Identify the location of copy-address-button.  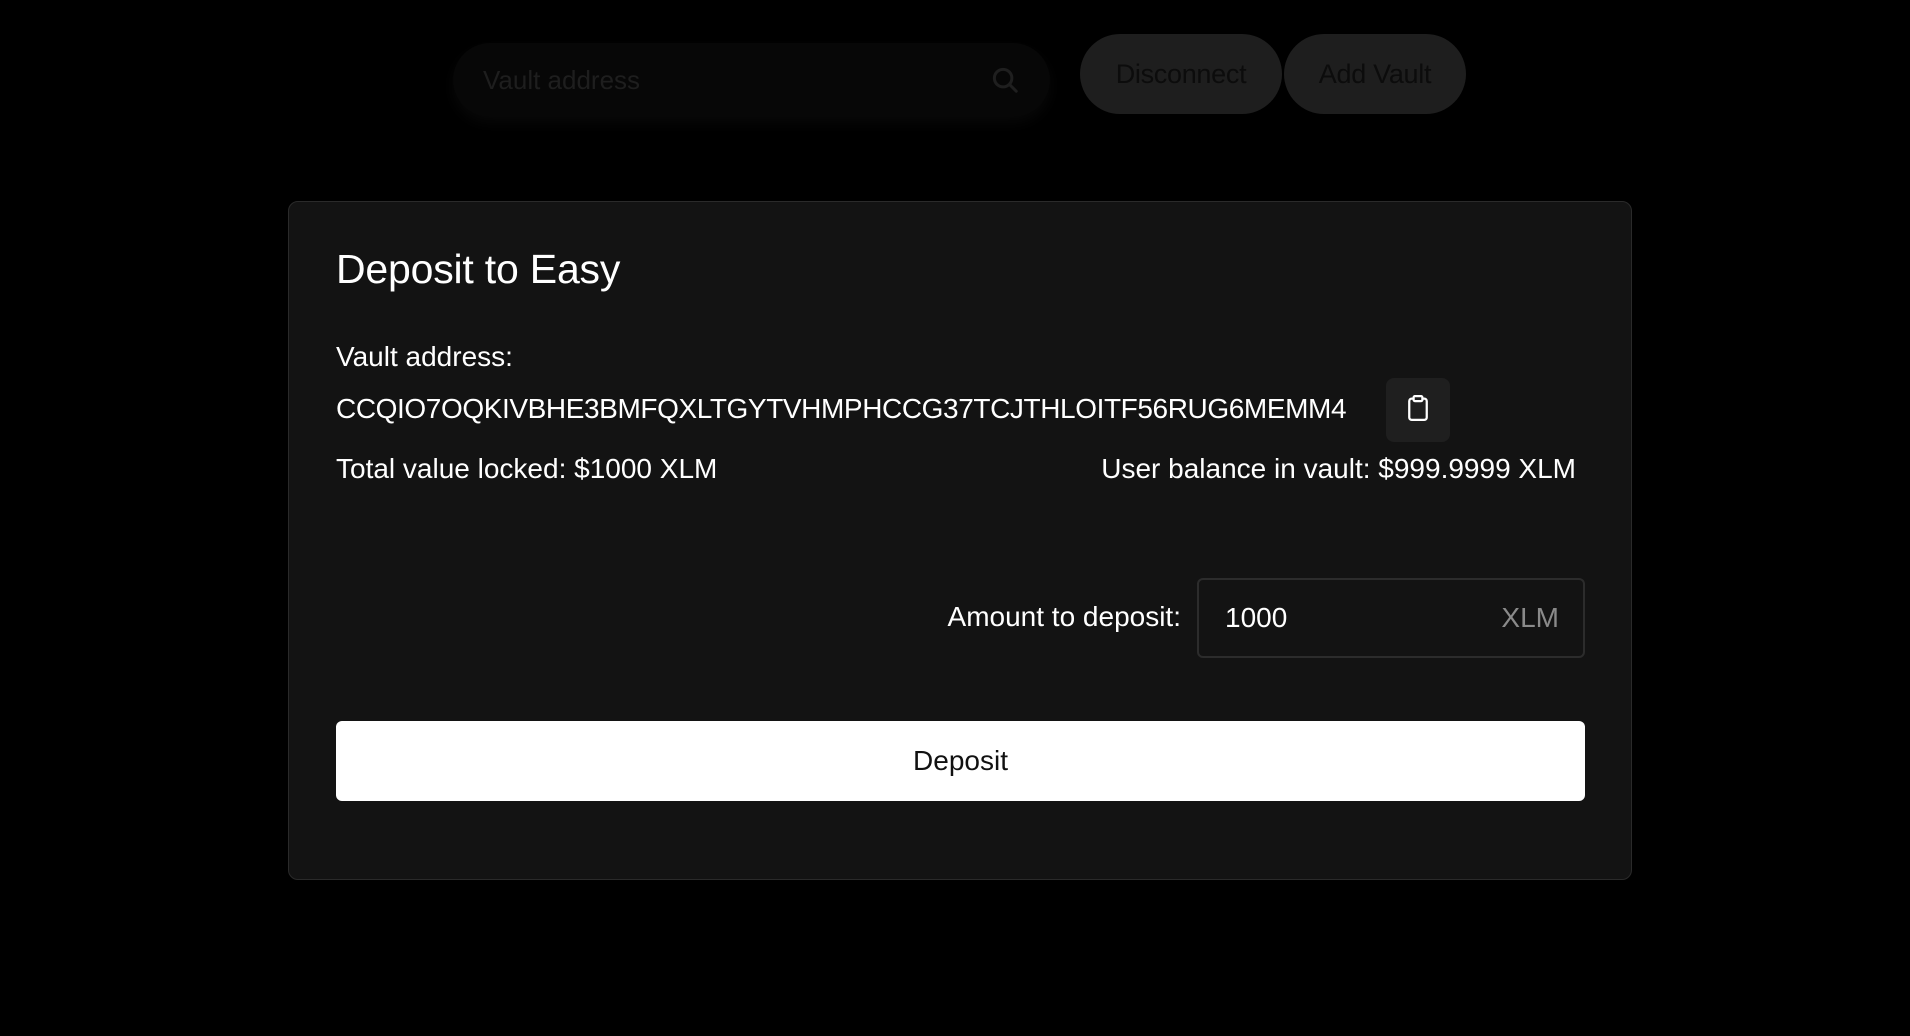
(1418, 410).